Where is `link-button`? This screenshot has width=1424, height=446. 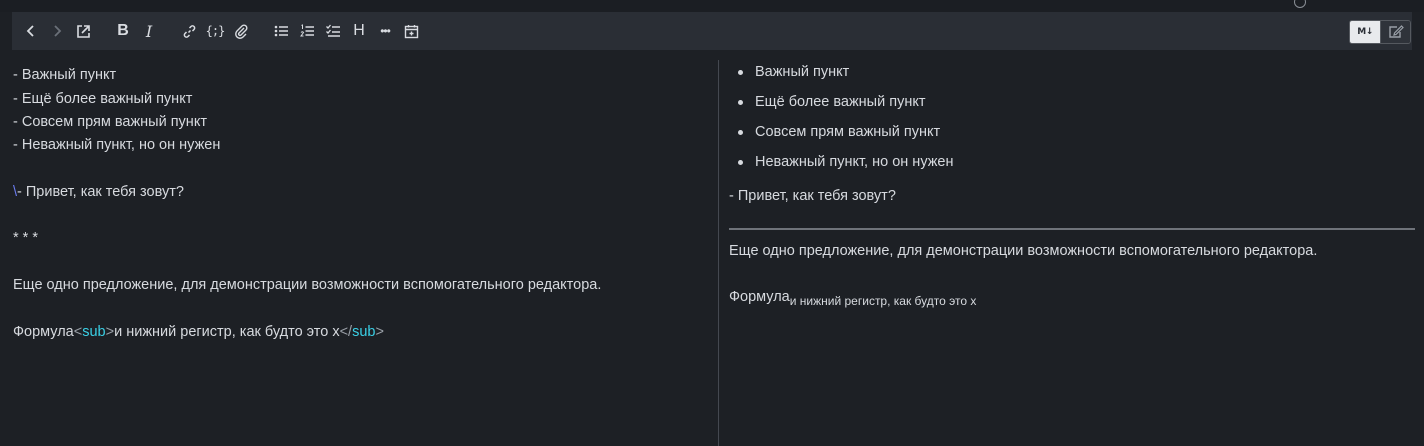
link-button is located at coordinates (189, 31).